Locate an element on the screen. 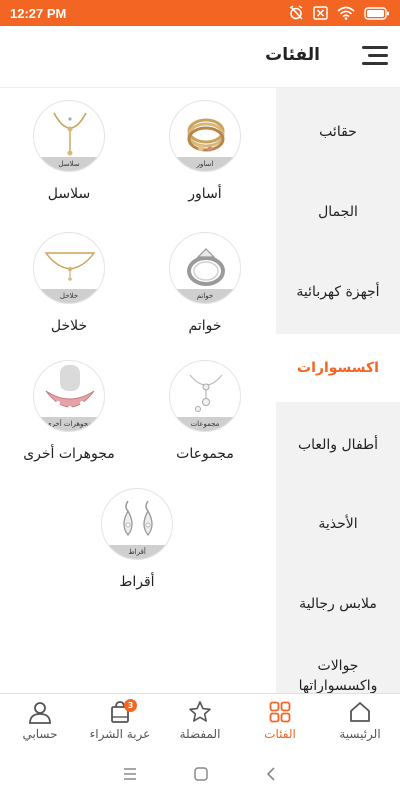  status-time: 12:27 PM is located at coordinates (38, 13).